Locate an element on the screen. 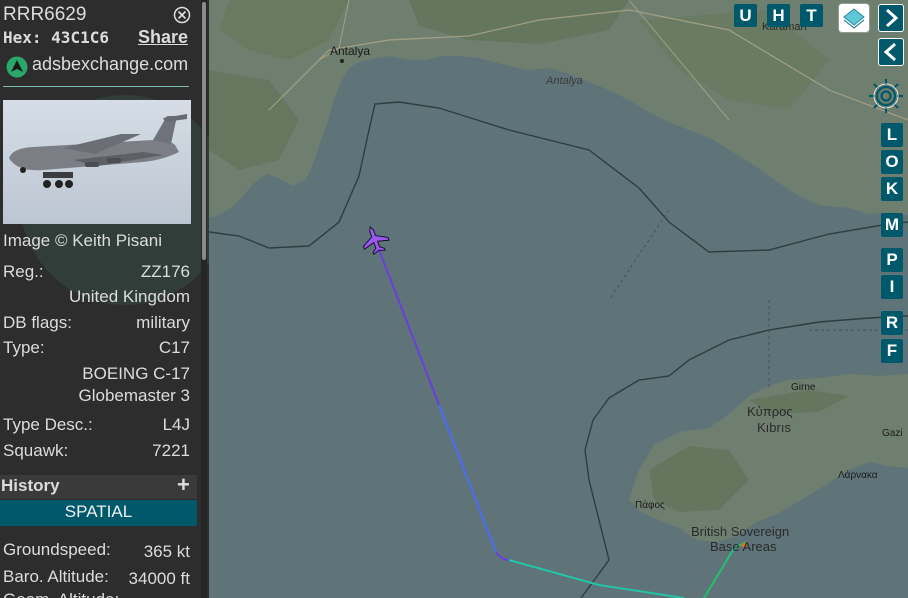  layers-button is located at coordinates (854, 18).